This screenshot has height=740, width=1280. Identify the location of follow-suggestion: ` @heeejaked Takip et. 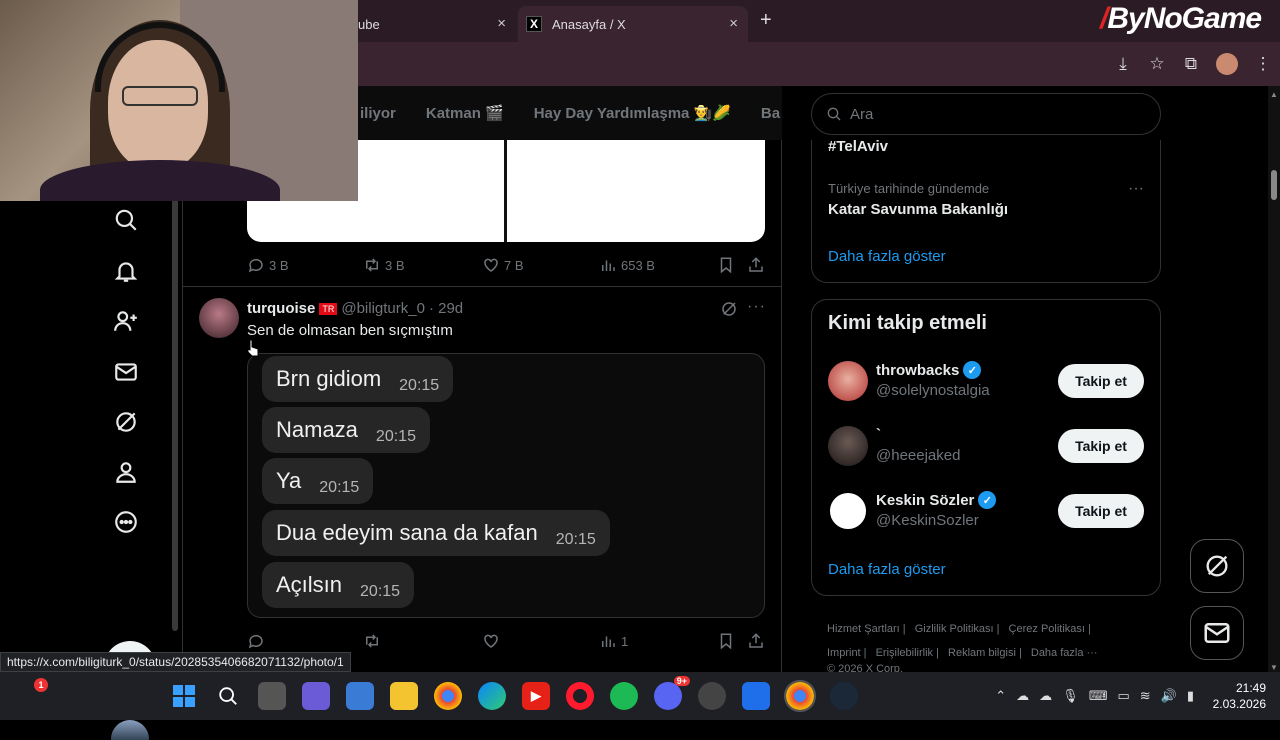
(987, 448).